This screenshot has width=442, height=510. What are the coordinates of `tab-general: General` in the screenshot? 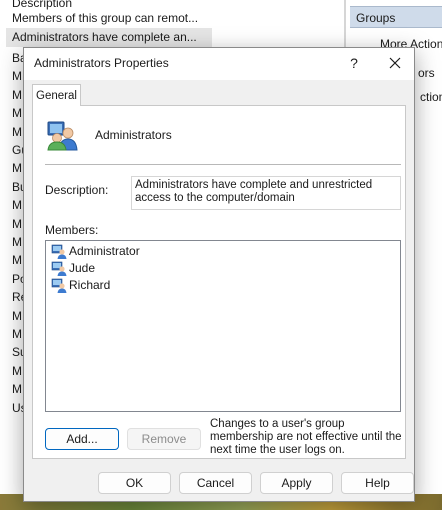 It's located at (56, 95).